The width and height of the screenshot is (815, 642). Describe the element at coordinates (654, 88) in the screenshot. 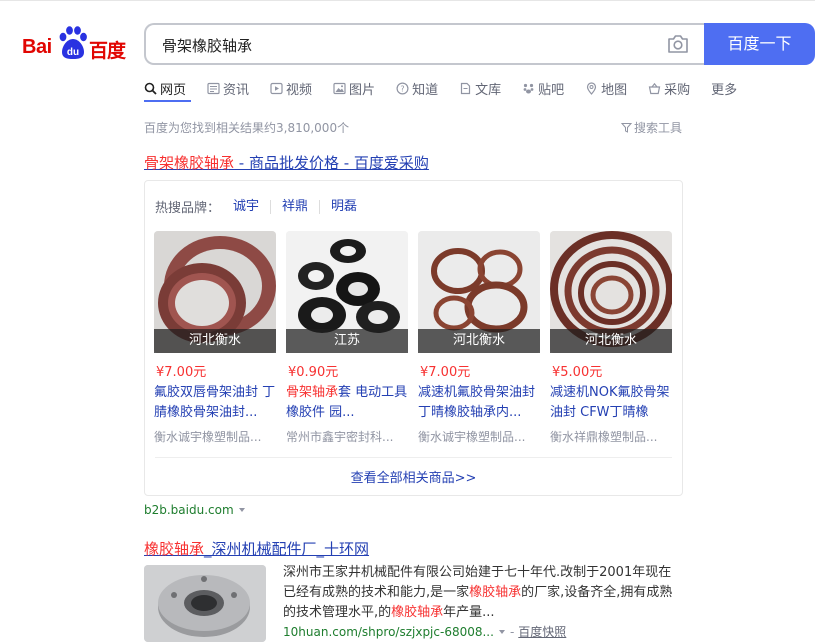

I see `basket-icon` at that location.